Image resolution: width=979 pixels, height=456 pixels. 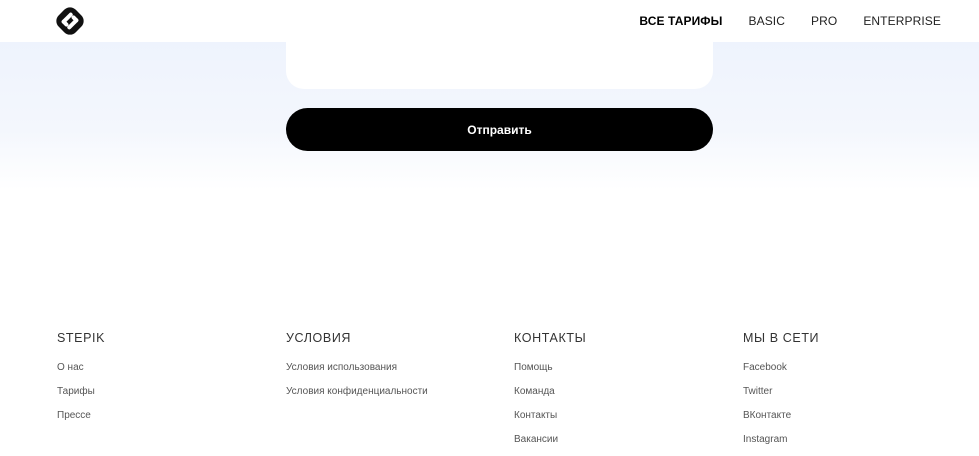 I want to click on nav-pro: PRO, so click(x=824, y=21).